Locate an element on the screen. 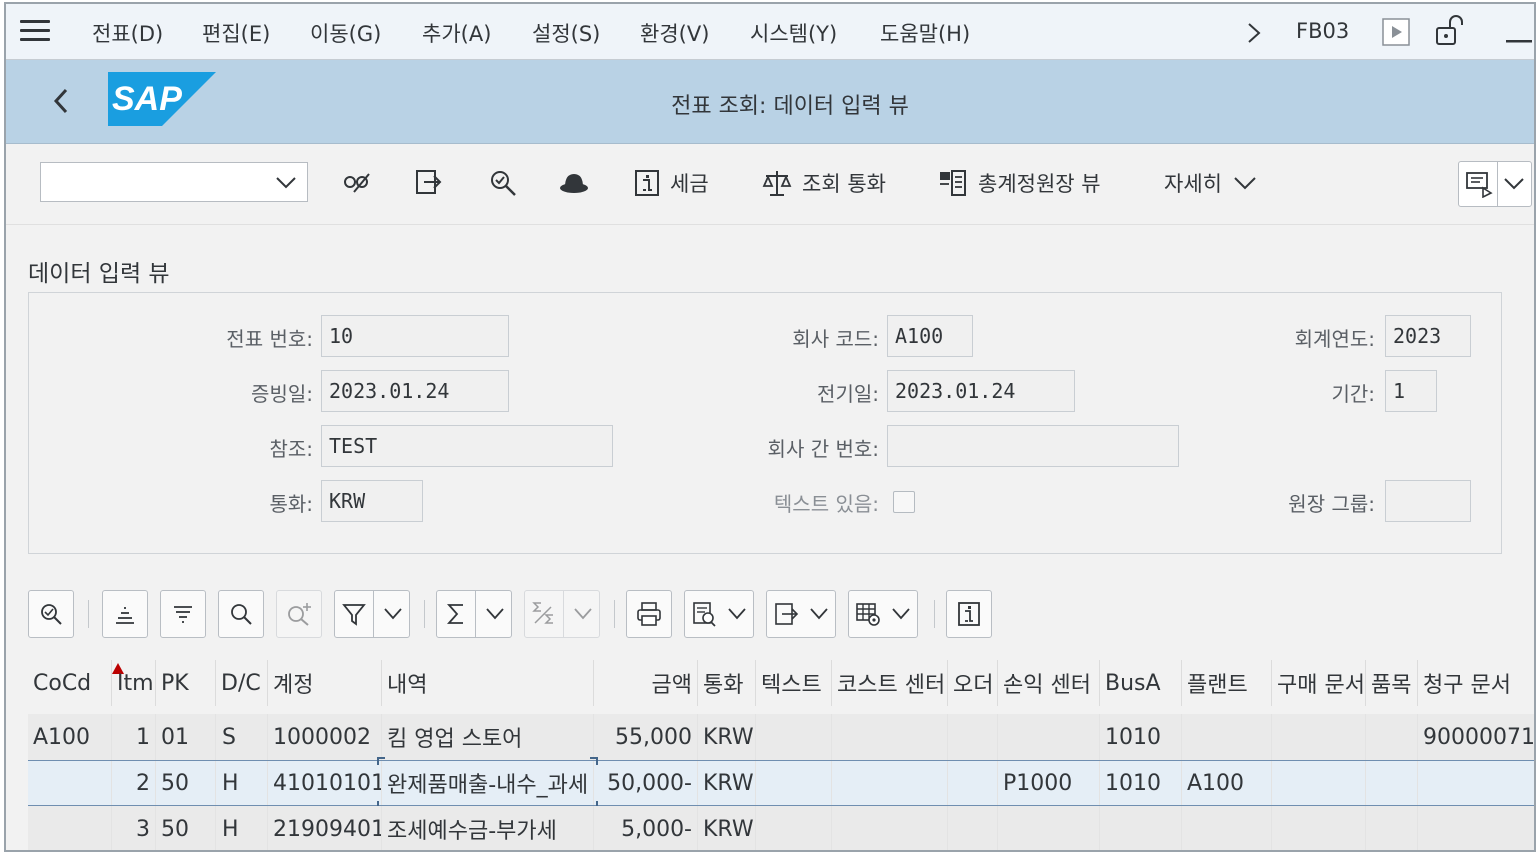  command-dropdown is located at coordinates (174, 182).